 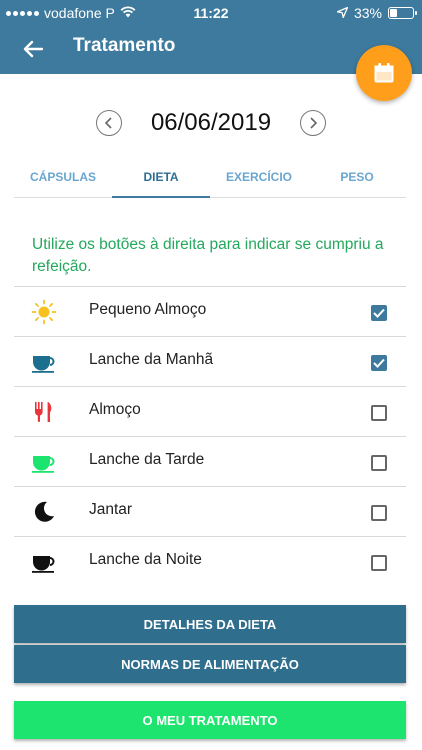 I want to click on cutlery-icon, so click(x=44, y=412).